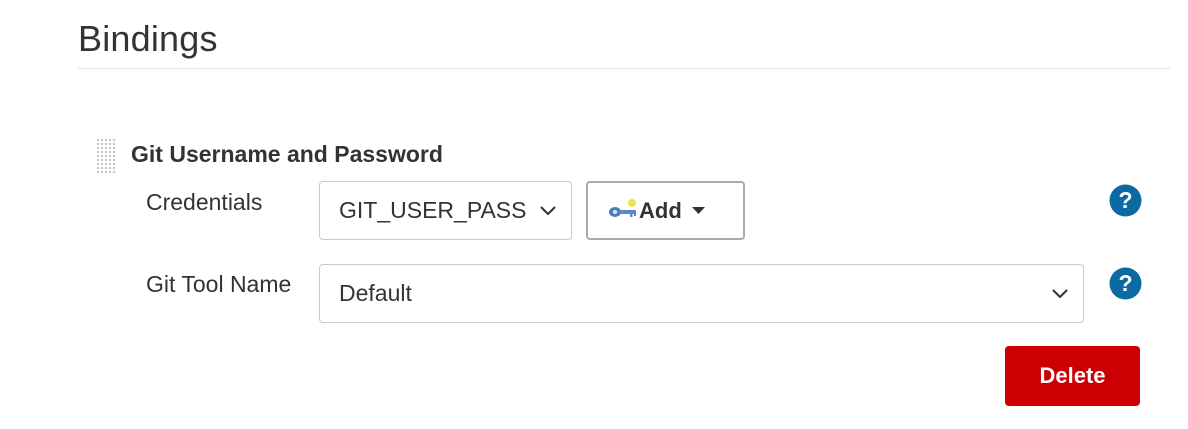 The image size is (1188, 429). I want to click on git-tool-label: Git Tool Name, so click(219, 284).